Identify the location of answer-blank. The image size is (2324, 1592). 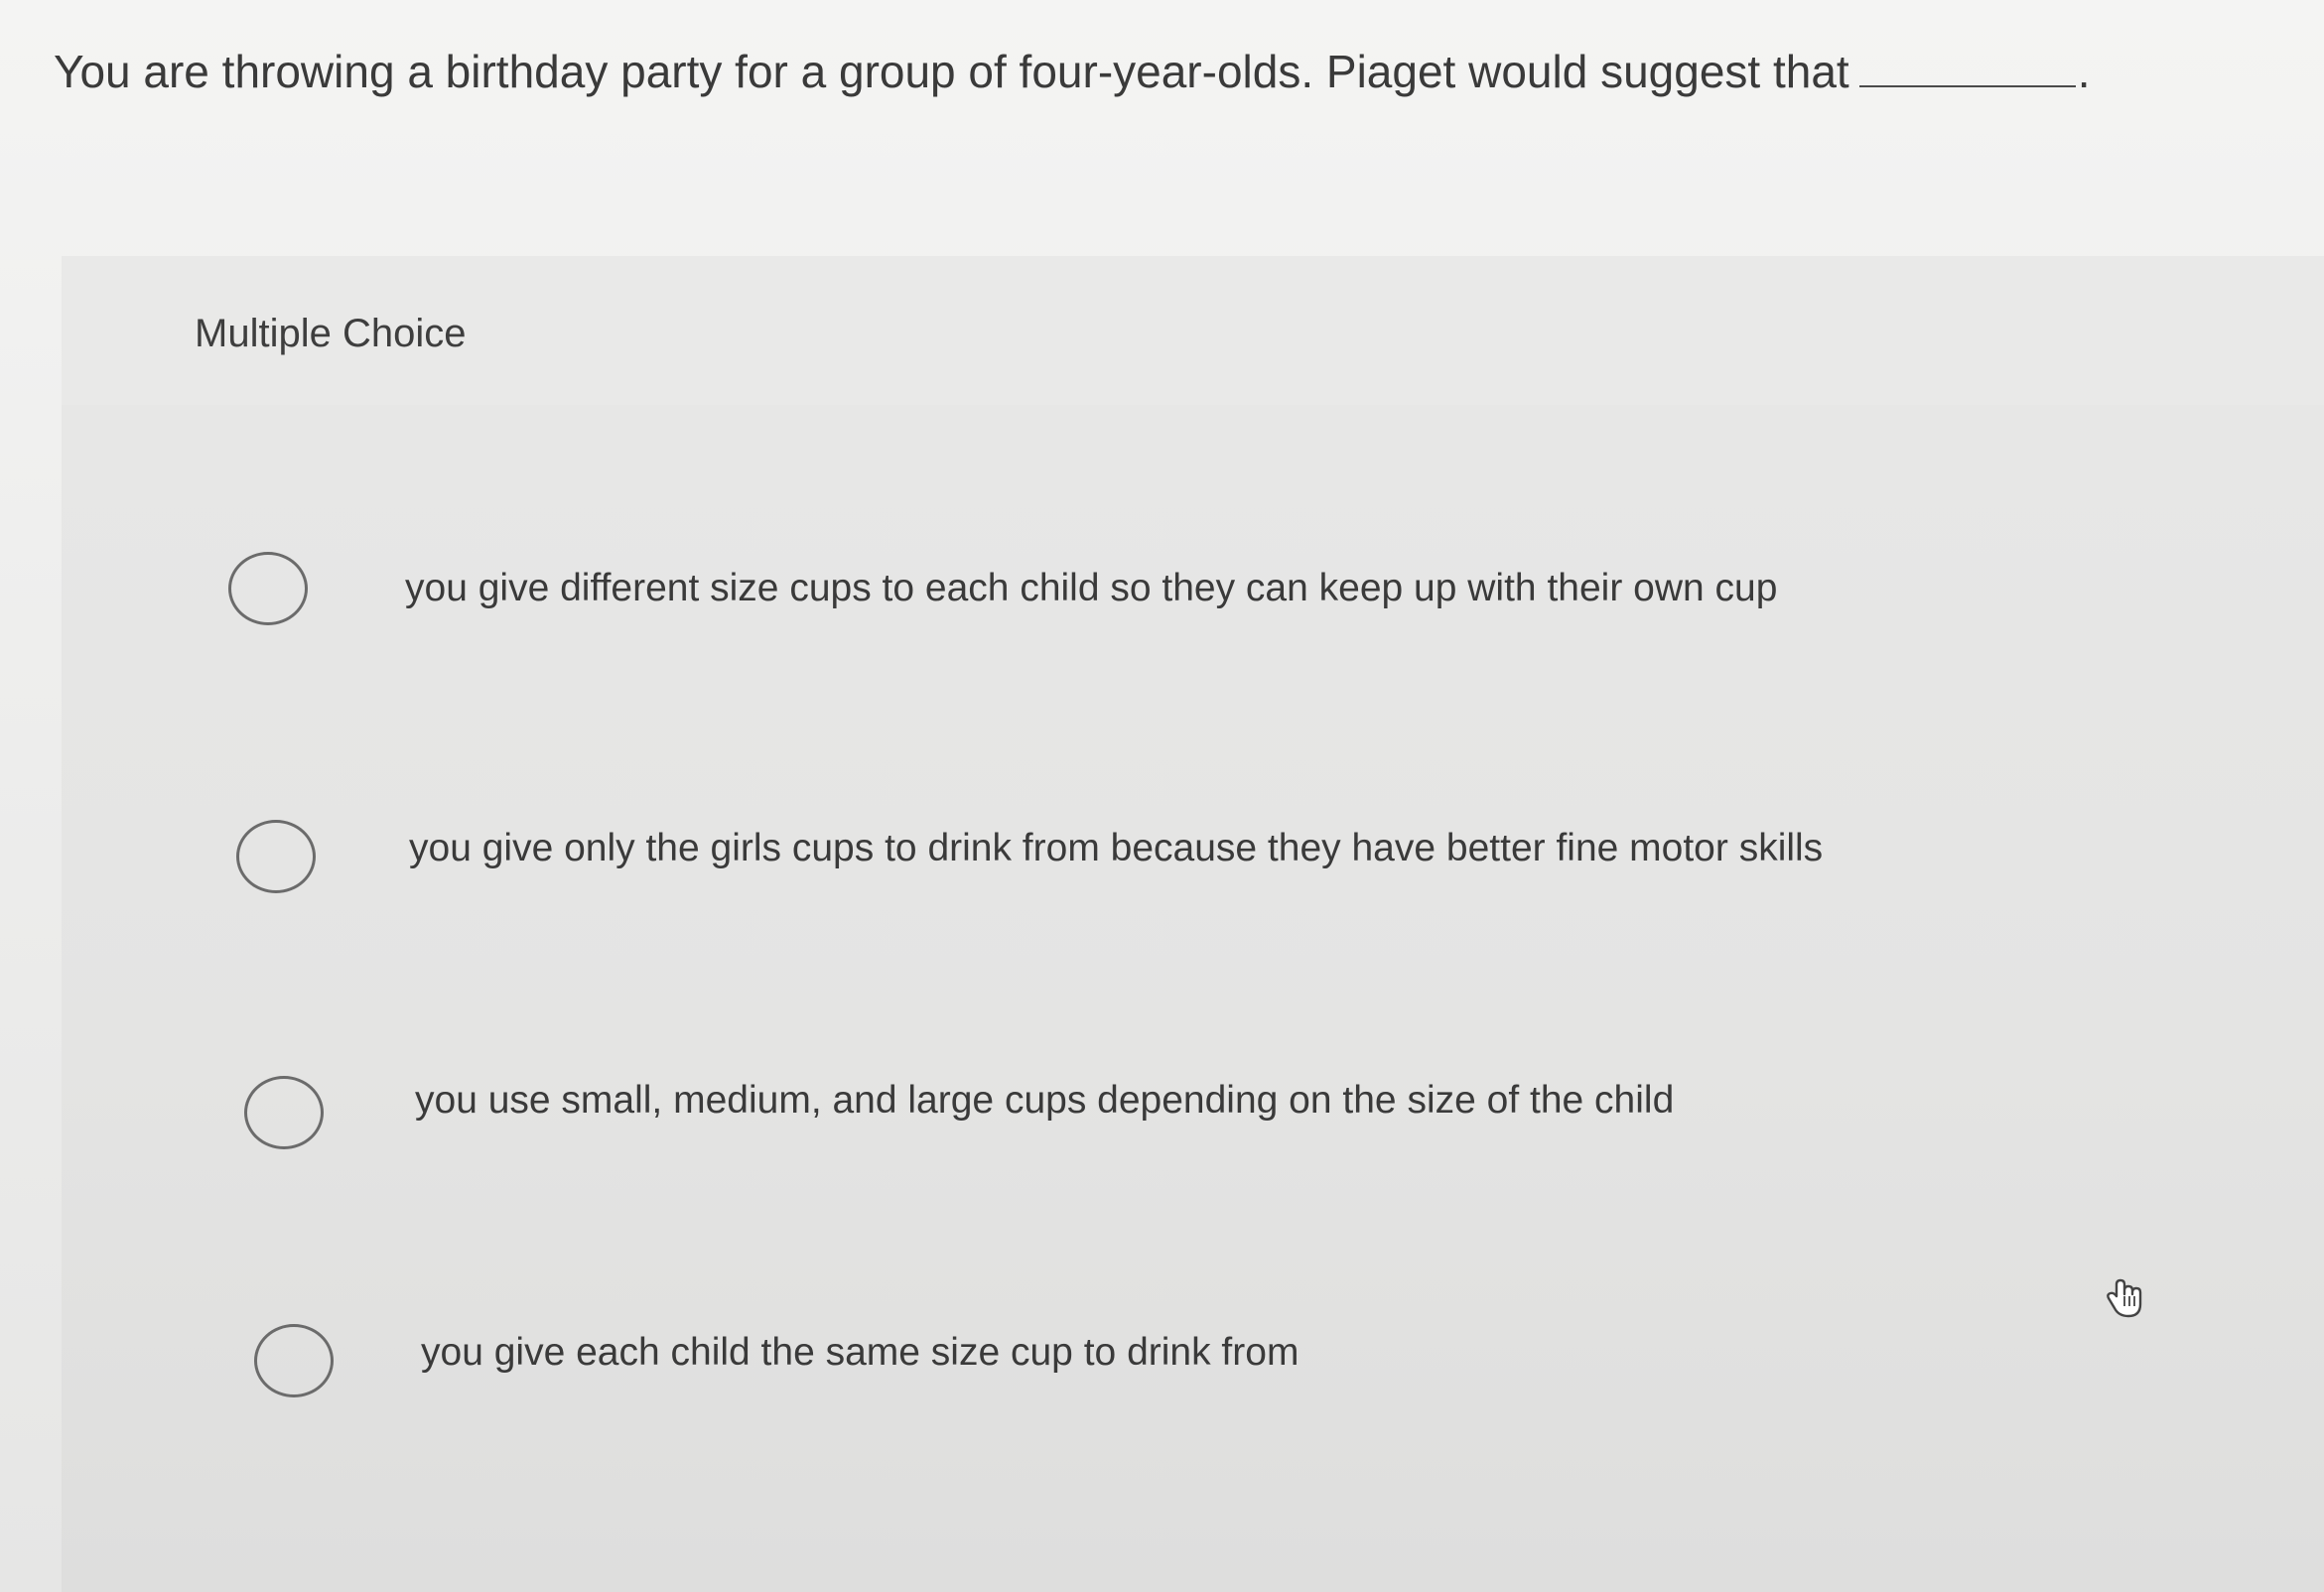
(1967, 64).